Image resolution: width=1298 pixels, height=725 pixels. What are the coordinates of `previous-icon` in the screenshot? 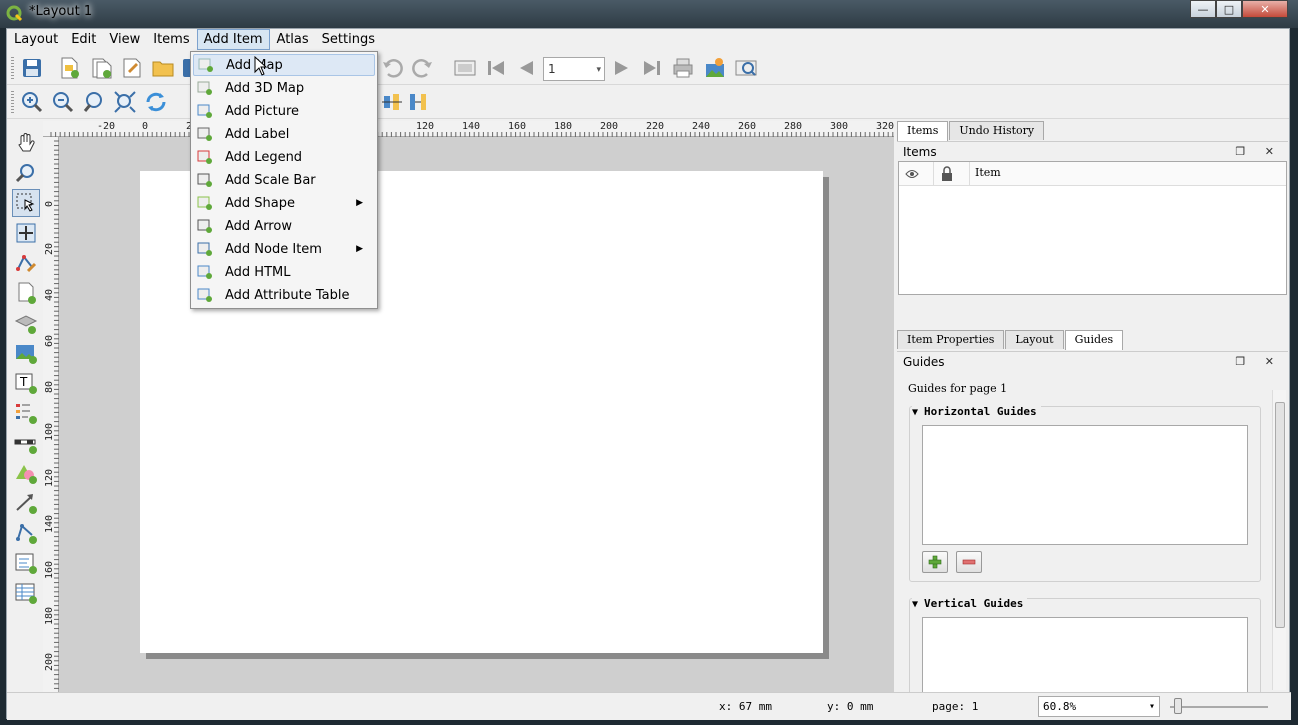 It's located at (526, 68).